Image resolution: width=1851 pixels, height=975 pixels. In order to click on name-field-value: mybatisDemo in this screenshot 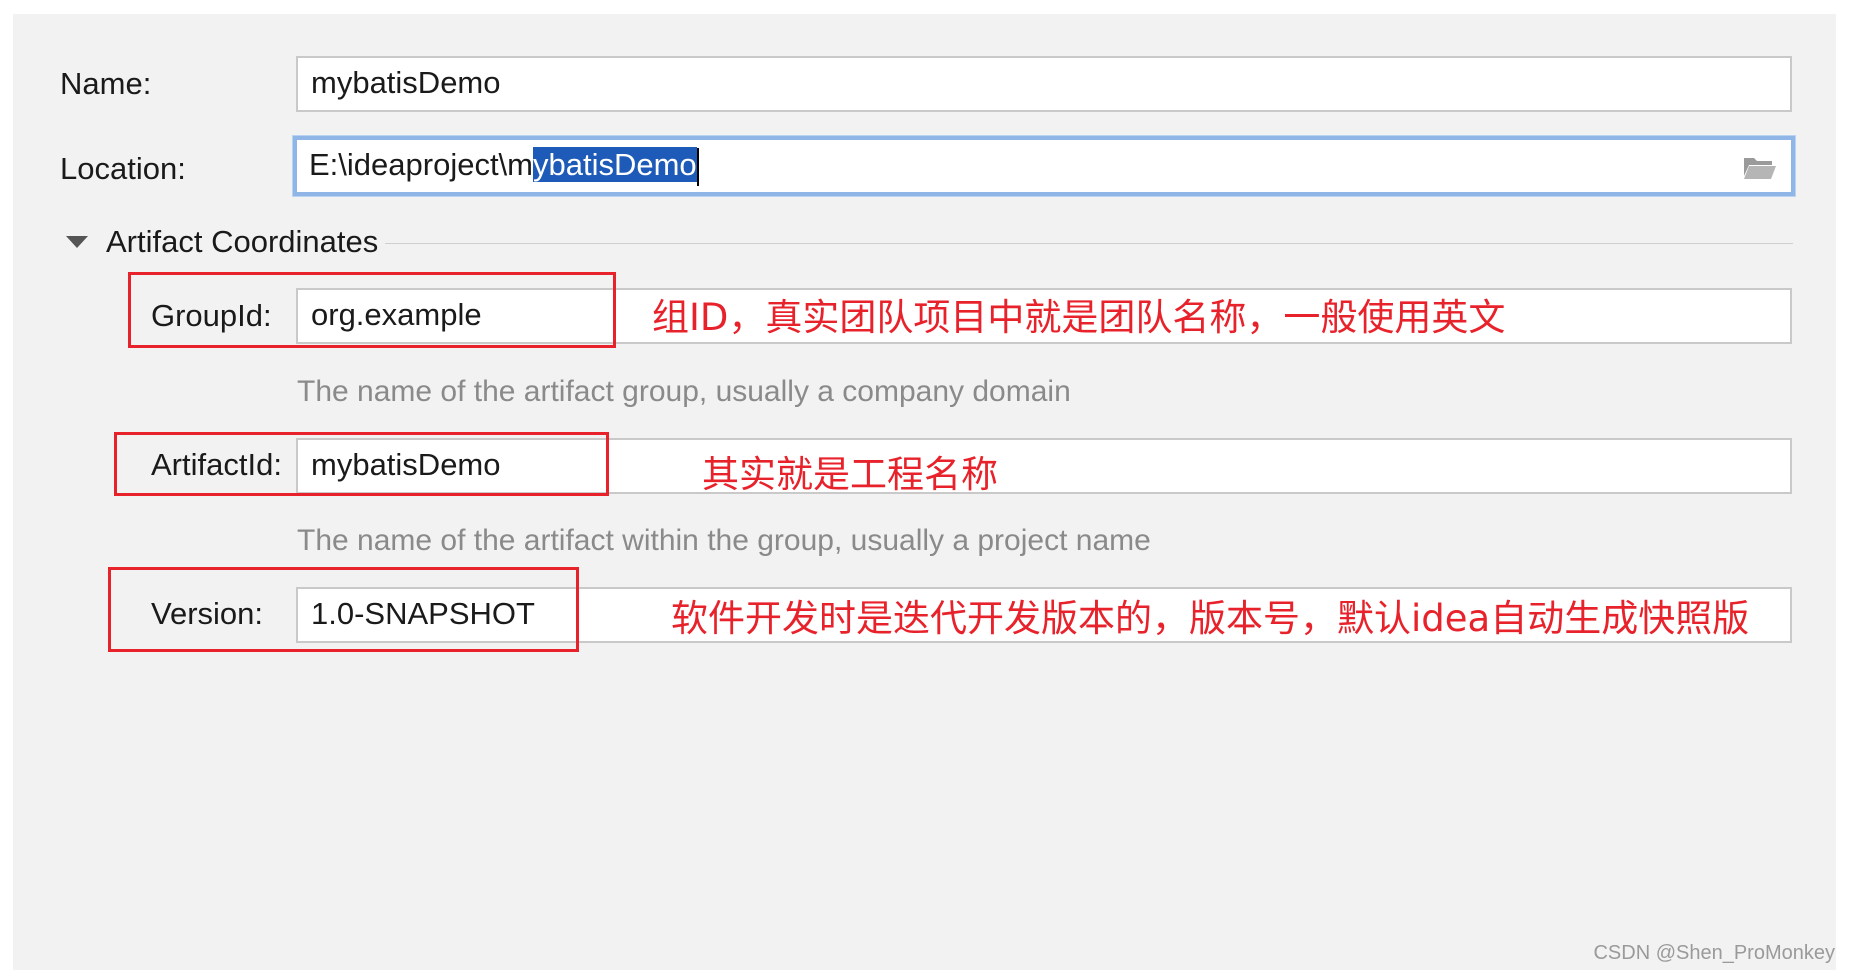, I will do `click(406, 82)`.